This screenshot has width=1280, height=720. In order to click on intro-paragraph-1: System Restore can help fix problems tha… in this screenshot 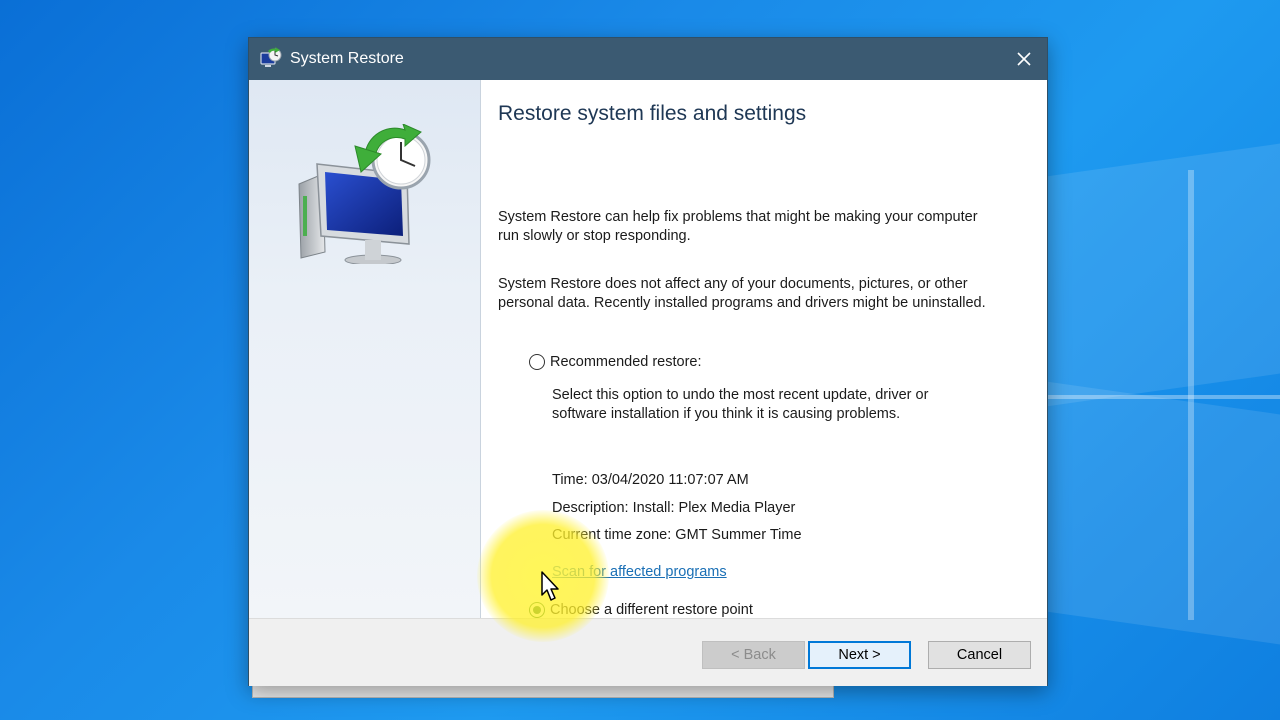, I will do `click(738, 226)`.